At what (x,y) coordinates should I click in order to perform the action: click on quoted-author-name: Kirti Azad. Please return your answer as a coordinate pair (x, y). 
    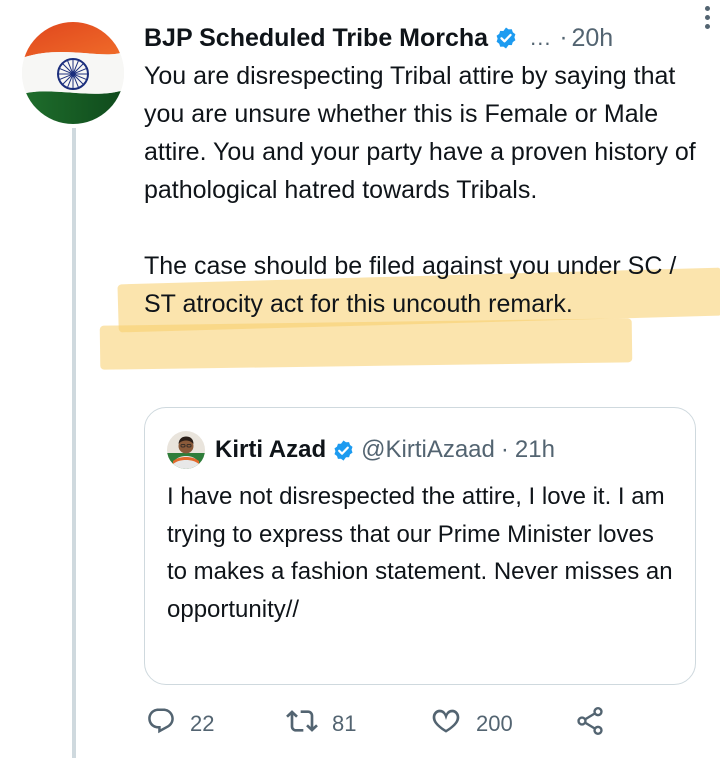
    Looking at the image, I should click on (270, 450).